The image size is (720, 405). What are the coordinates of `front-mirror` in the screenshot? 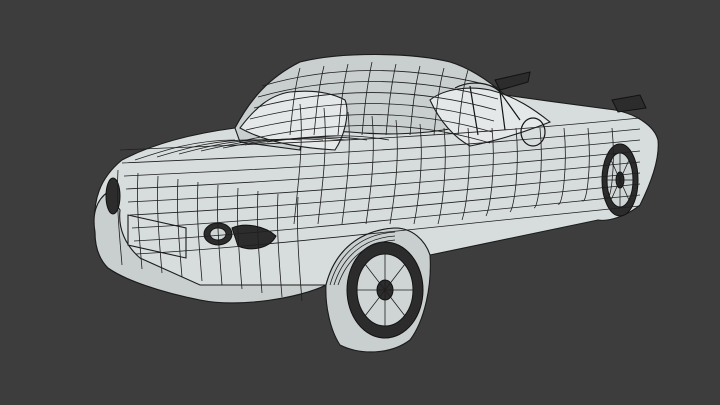 It's located at (629, 103).